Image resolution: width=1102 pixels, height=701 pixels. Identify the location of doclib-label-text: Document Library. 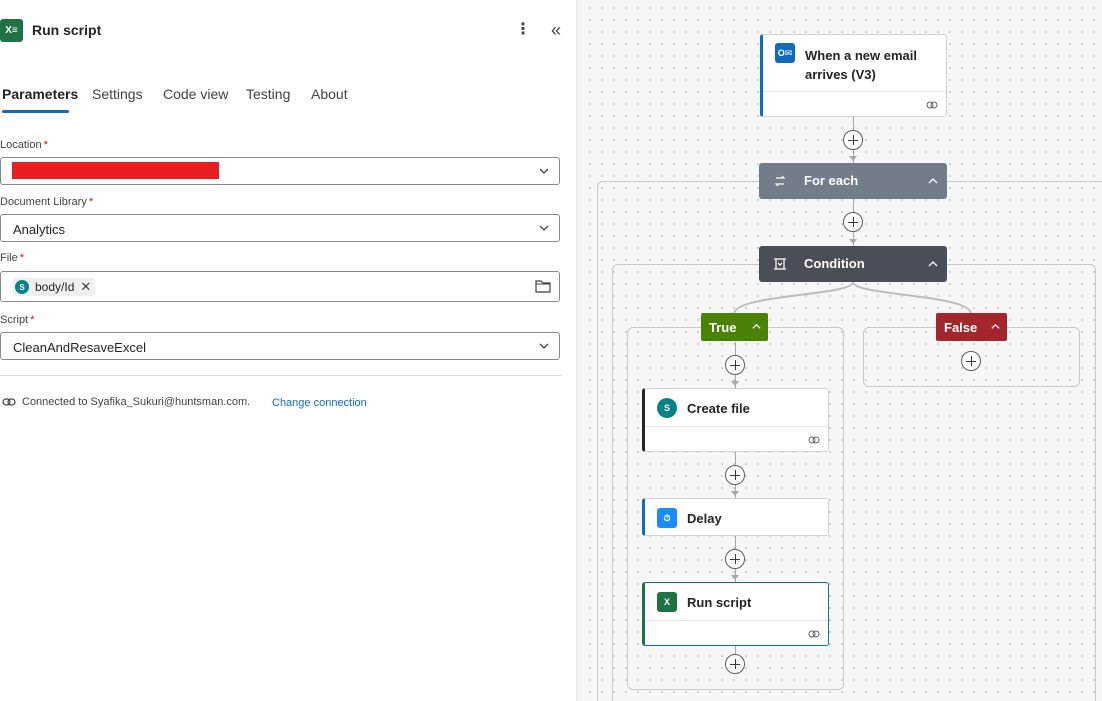
(43, 202).